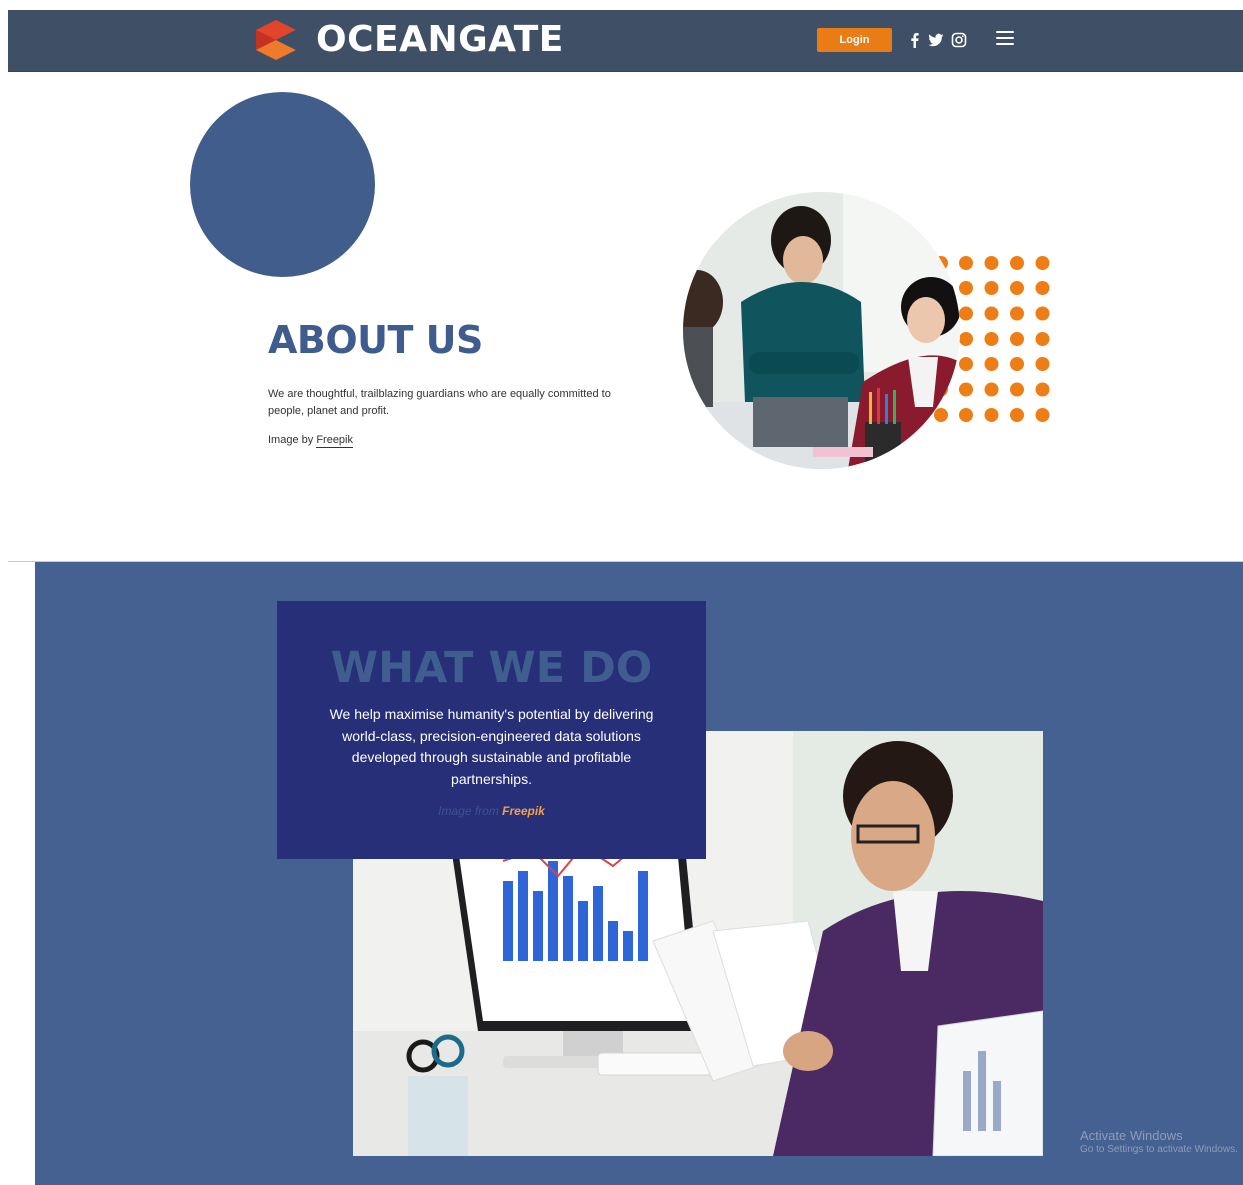 This screenshot has height=1185, width=1243. Describe the element at coordinates (440, 40) in the screenshot. I see `brand-name: OCEANGATE` at that location.